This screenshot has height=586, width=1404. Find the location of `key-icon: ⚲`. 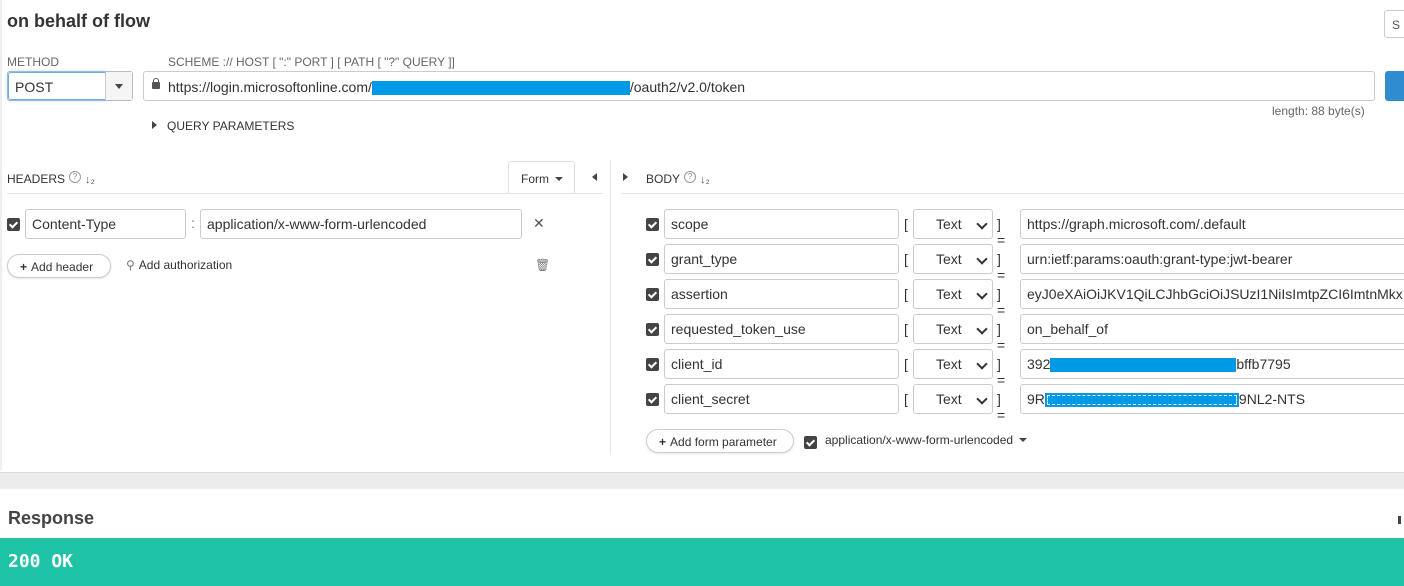

key-icon: ⚲ is located at coordinates (130, 265).